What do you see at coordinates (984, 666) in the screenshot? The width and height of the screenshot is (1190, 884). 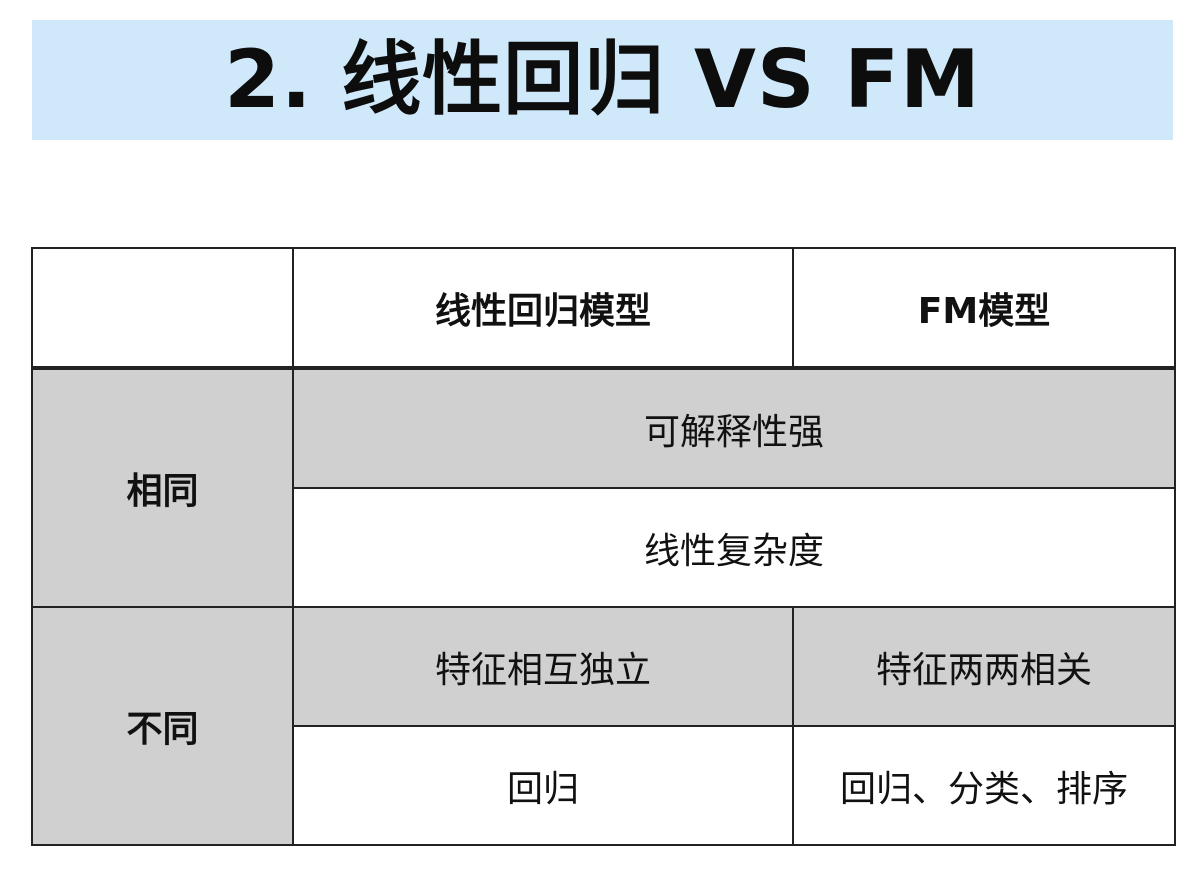 I see `diff-cell-fm-features: 特征两两相关` at bounding box center [984, 666].